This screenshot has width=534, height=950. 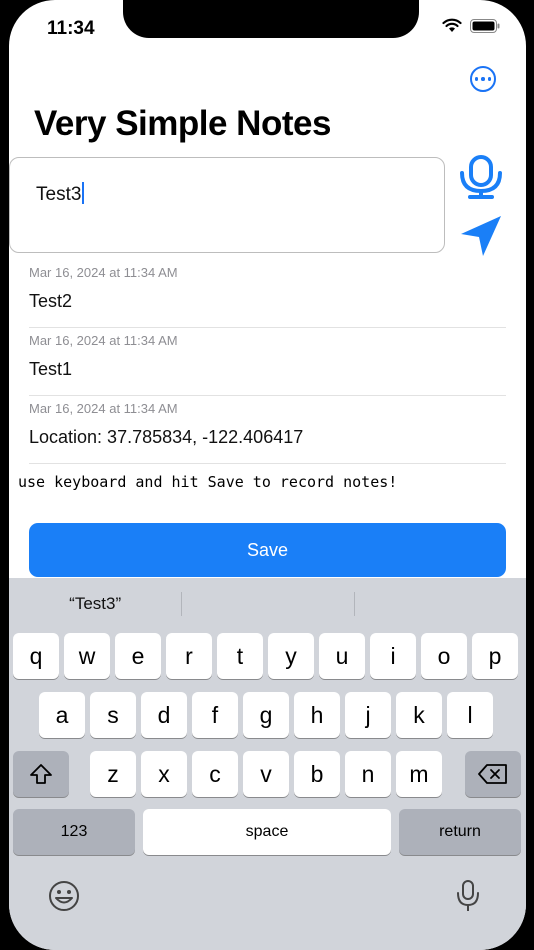 I want to click on key-l: l, so click(x=470, y=715).